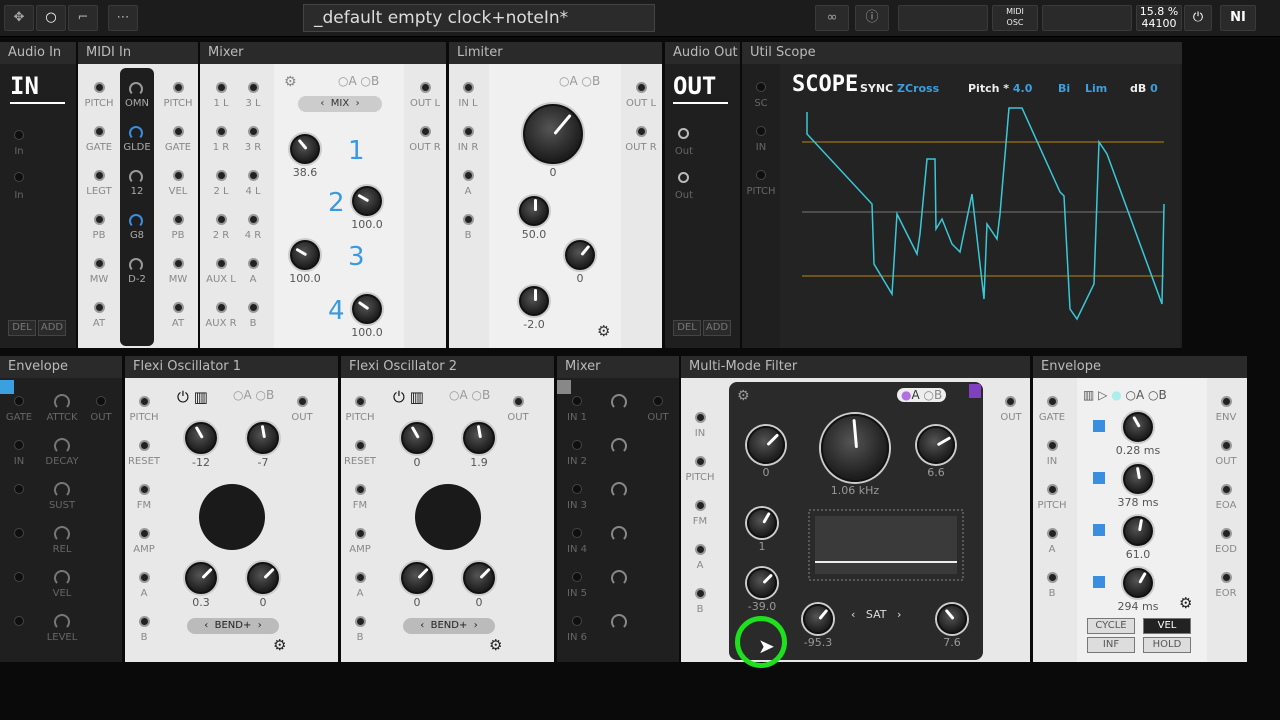 The height and width of the screenshot is (720, 1280). Describe the element at coordinates (899, 88) in the screenshot. I see `sync-label: SYNC ZCross` at that location.